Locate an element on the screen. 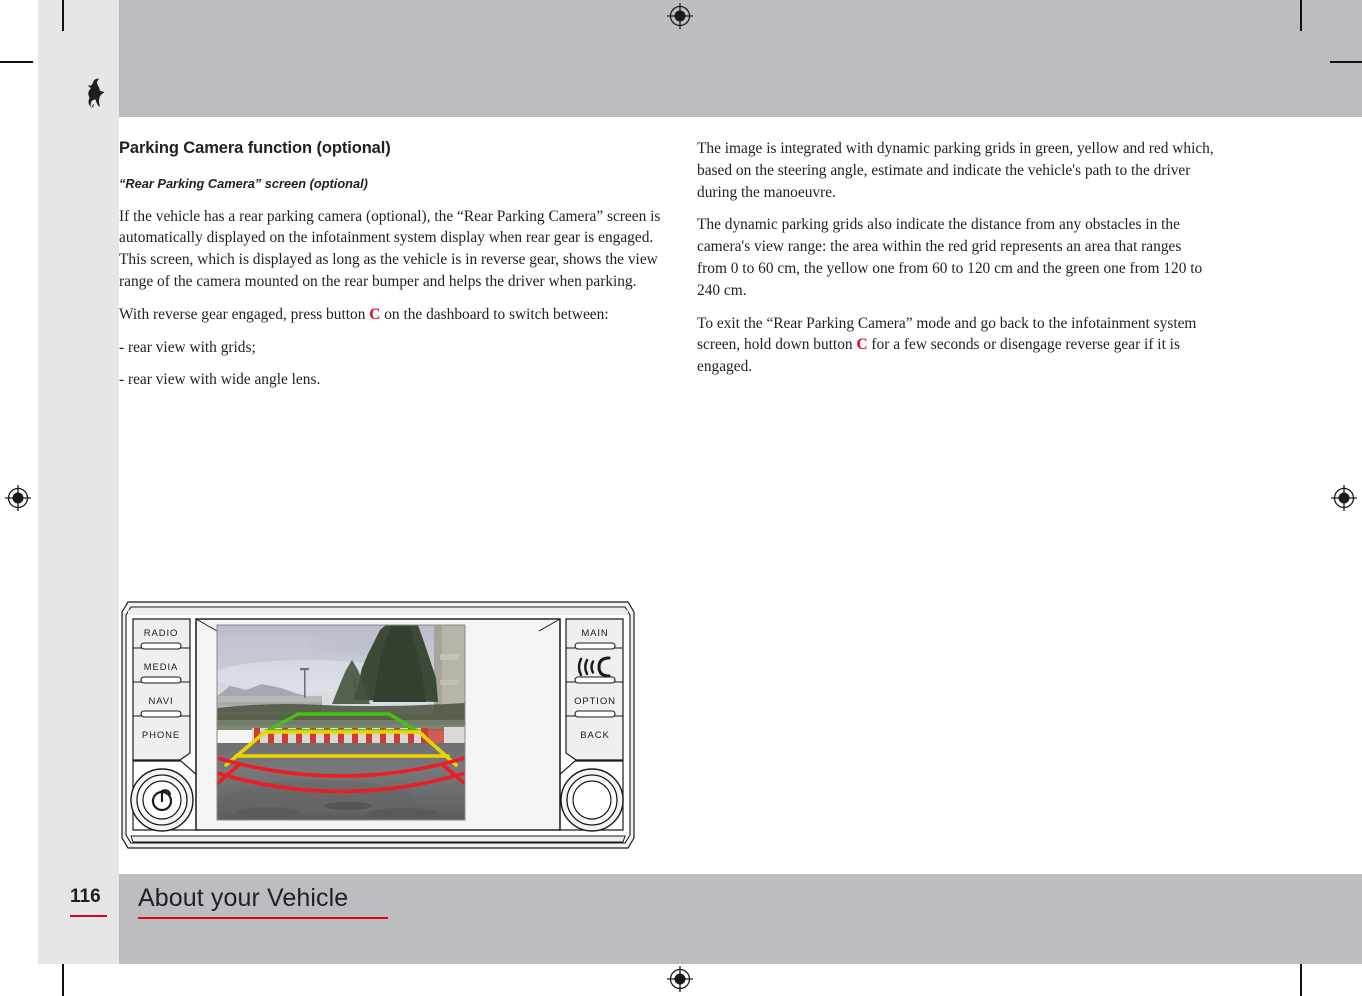 The height and width of the screenshot is (996, 1362). phone-button-label: PHONE is located at coordinates (161, 735).